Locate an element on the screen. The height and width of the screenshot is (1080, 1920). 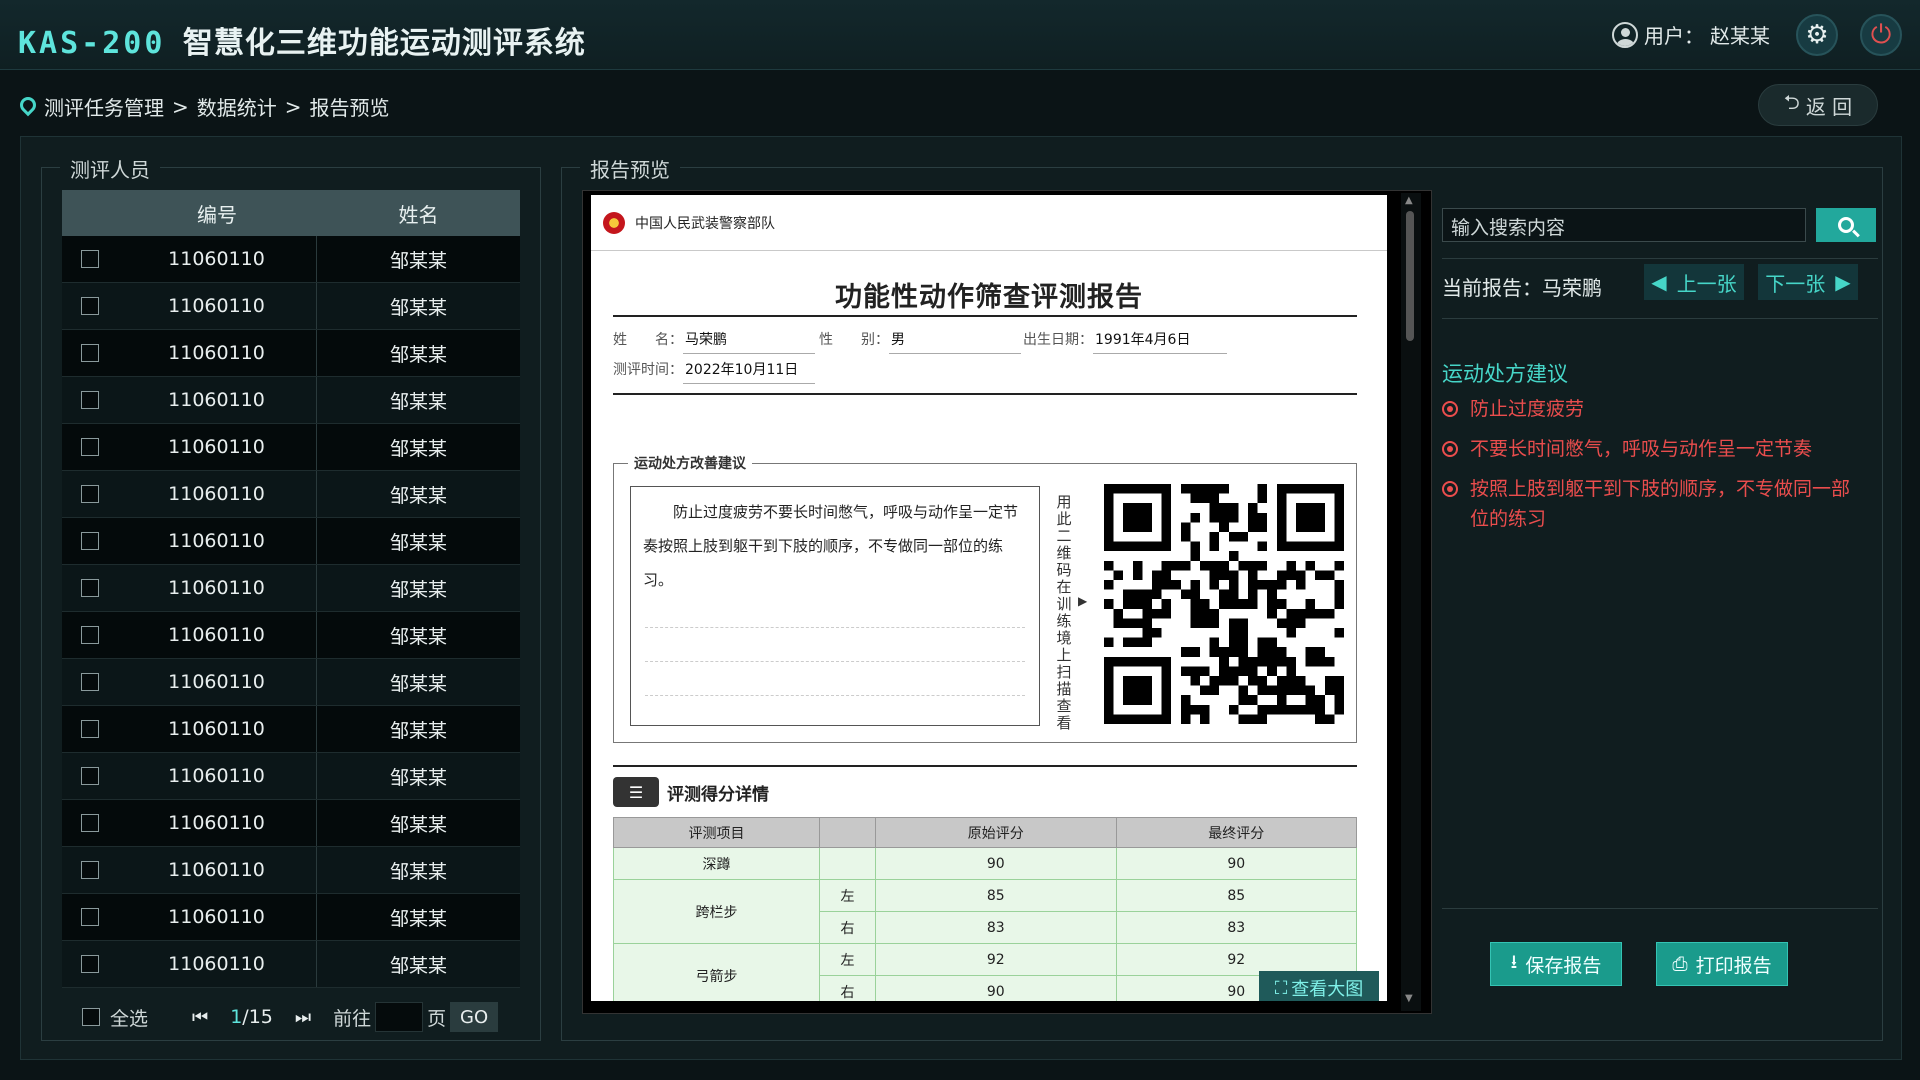
return-icon: ⮌ is located at coordinates (1791, 102).